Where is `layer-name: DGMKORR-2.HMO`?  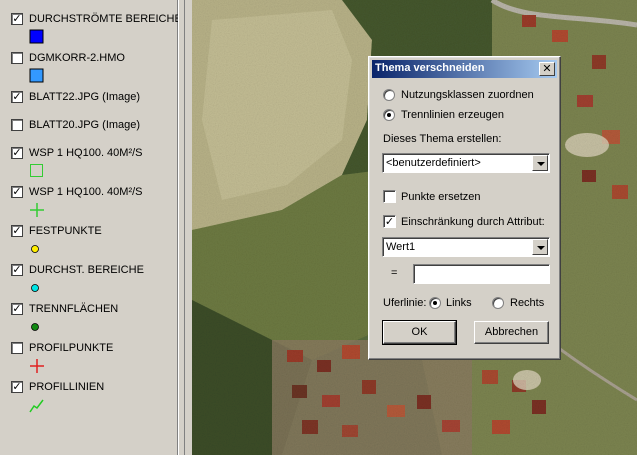 layer-name: DGMKORR-2.HMO is located at coordinates (77, 58).